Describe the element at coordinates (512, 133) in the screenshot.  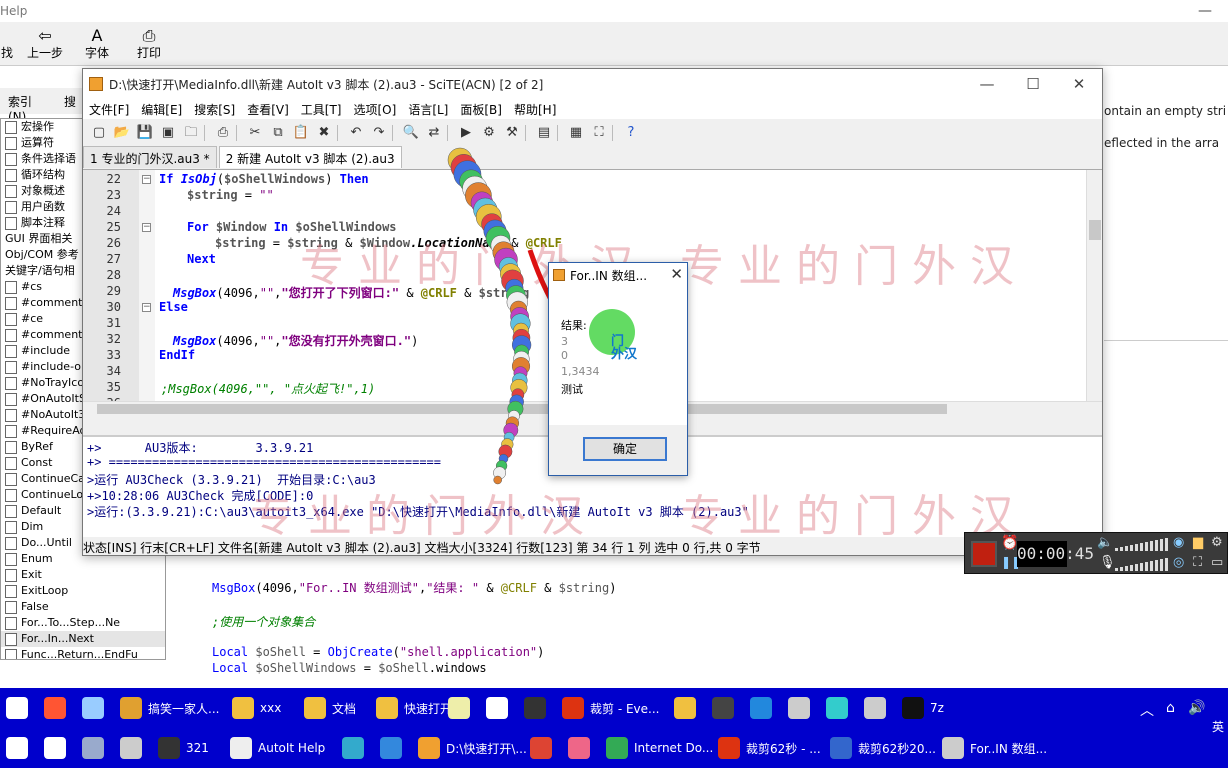
I see `build-icon: ⚒` at that location.